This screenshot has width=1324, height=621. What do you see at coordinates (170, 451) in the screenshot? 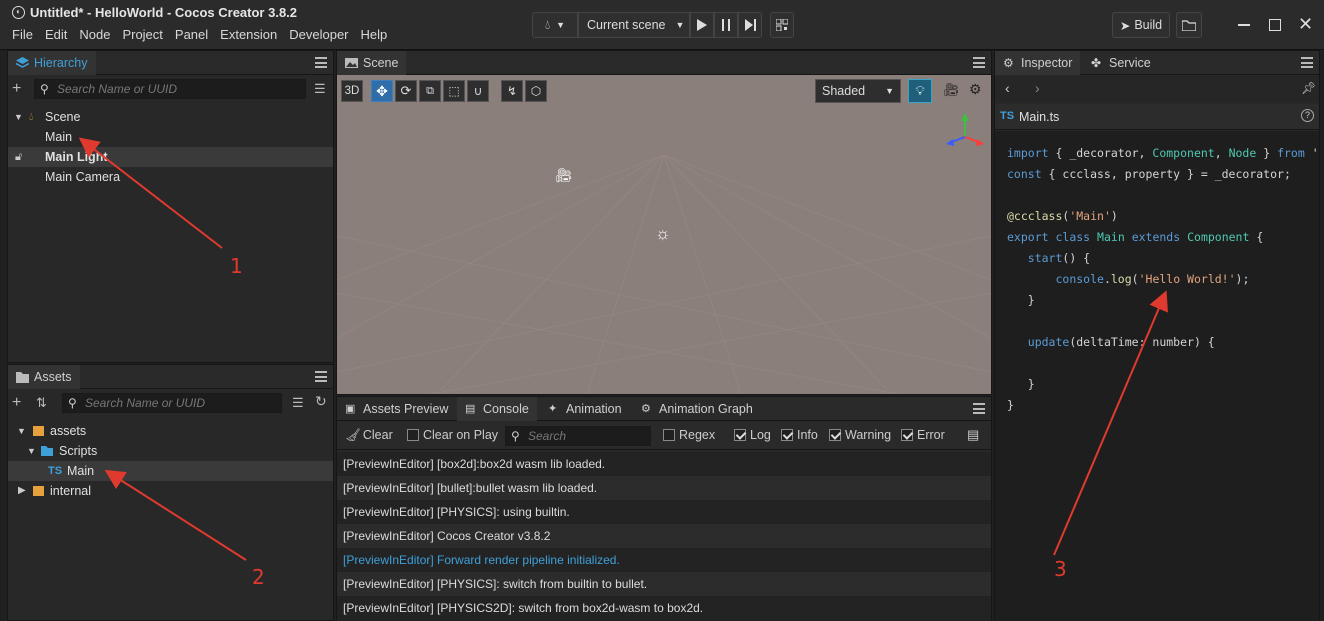
I see `tree-item-scripts: ▼ Scripts` at bounding box center [170, 451].